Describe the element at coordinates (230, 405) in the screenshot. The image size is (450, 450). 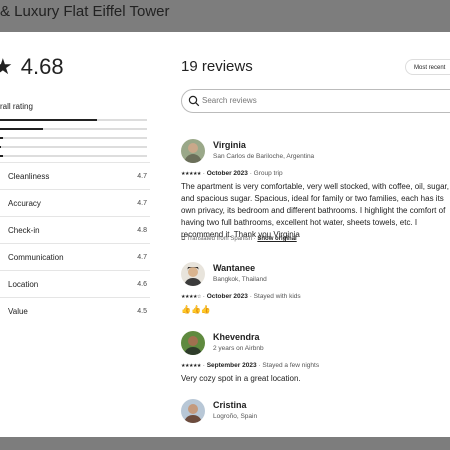
I see `reviewer-name: Cristina` at that location.